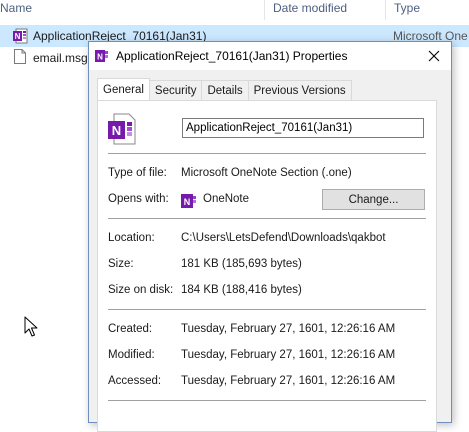 This screenshot has height=432, width=469. Describe the element at coordinates (135, 381) in the screenshot. I see `accessed-label: Accessed:` at that location.